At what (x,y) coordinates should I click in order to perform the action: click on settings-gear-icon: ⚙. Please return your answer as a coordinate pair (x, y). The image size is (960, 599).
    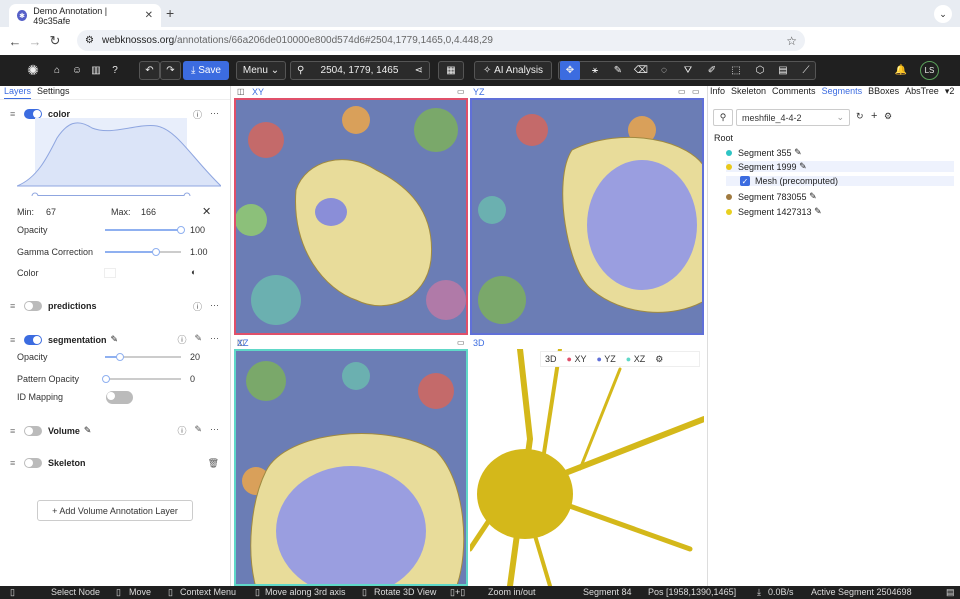
    Looking at the image, I should click on (888, 116).